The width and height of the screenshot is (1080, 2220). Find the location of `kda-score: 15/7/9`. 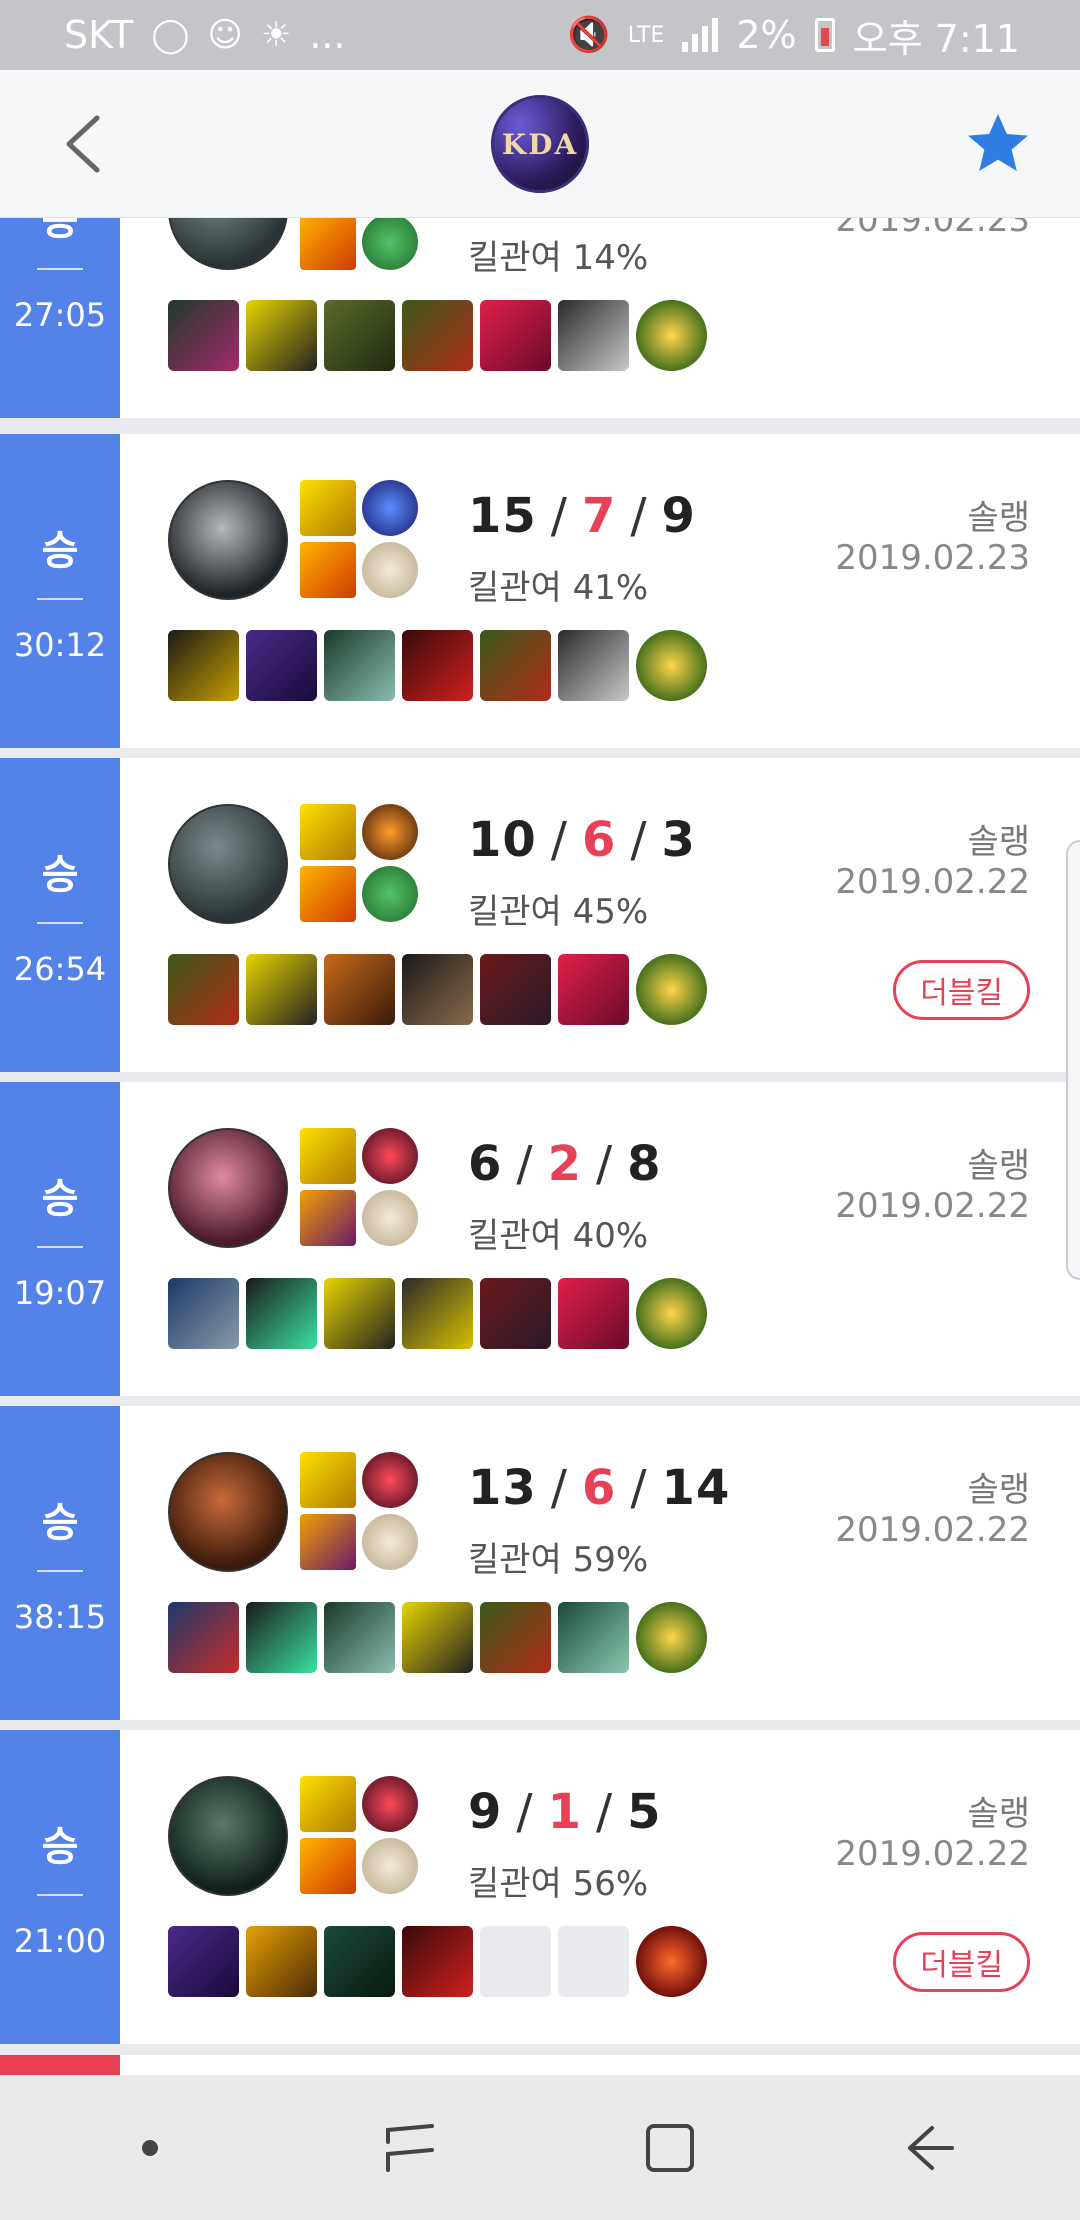

kda-score: 15/7/9 is located at coordinates (582, 516).